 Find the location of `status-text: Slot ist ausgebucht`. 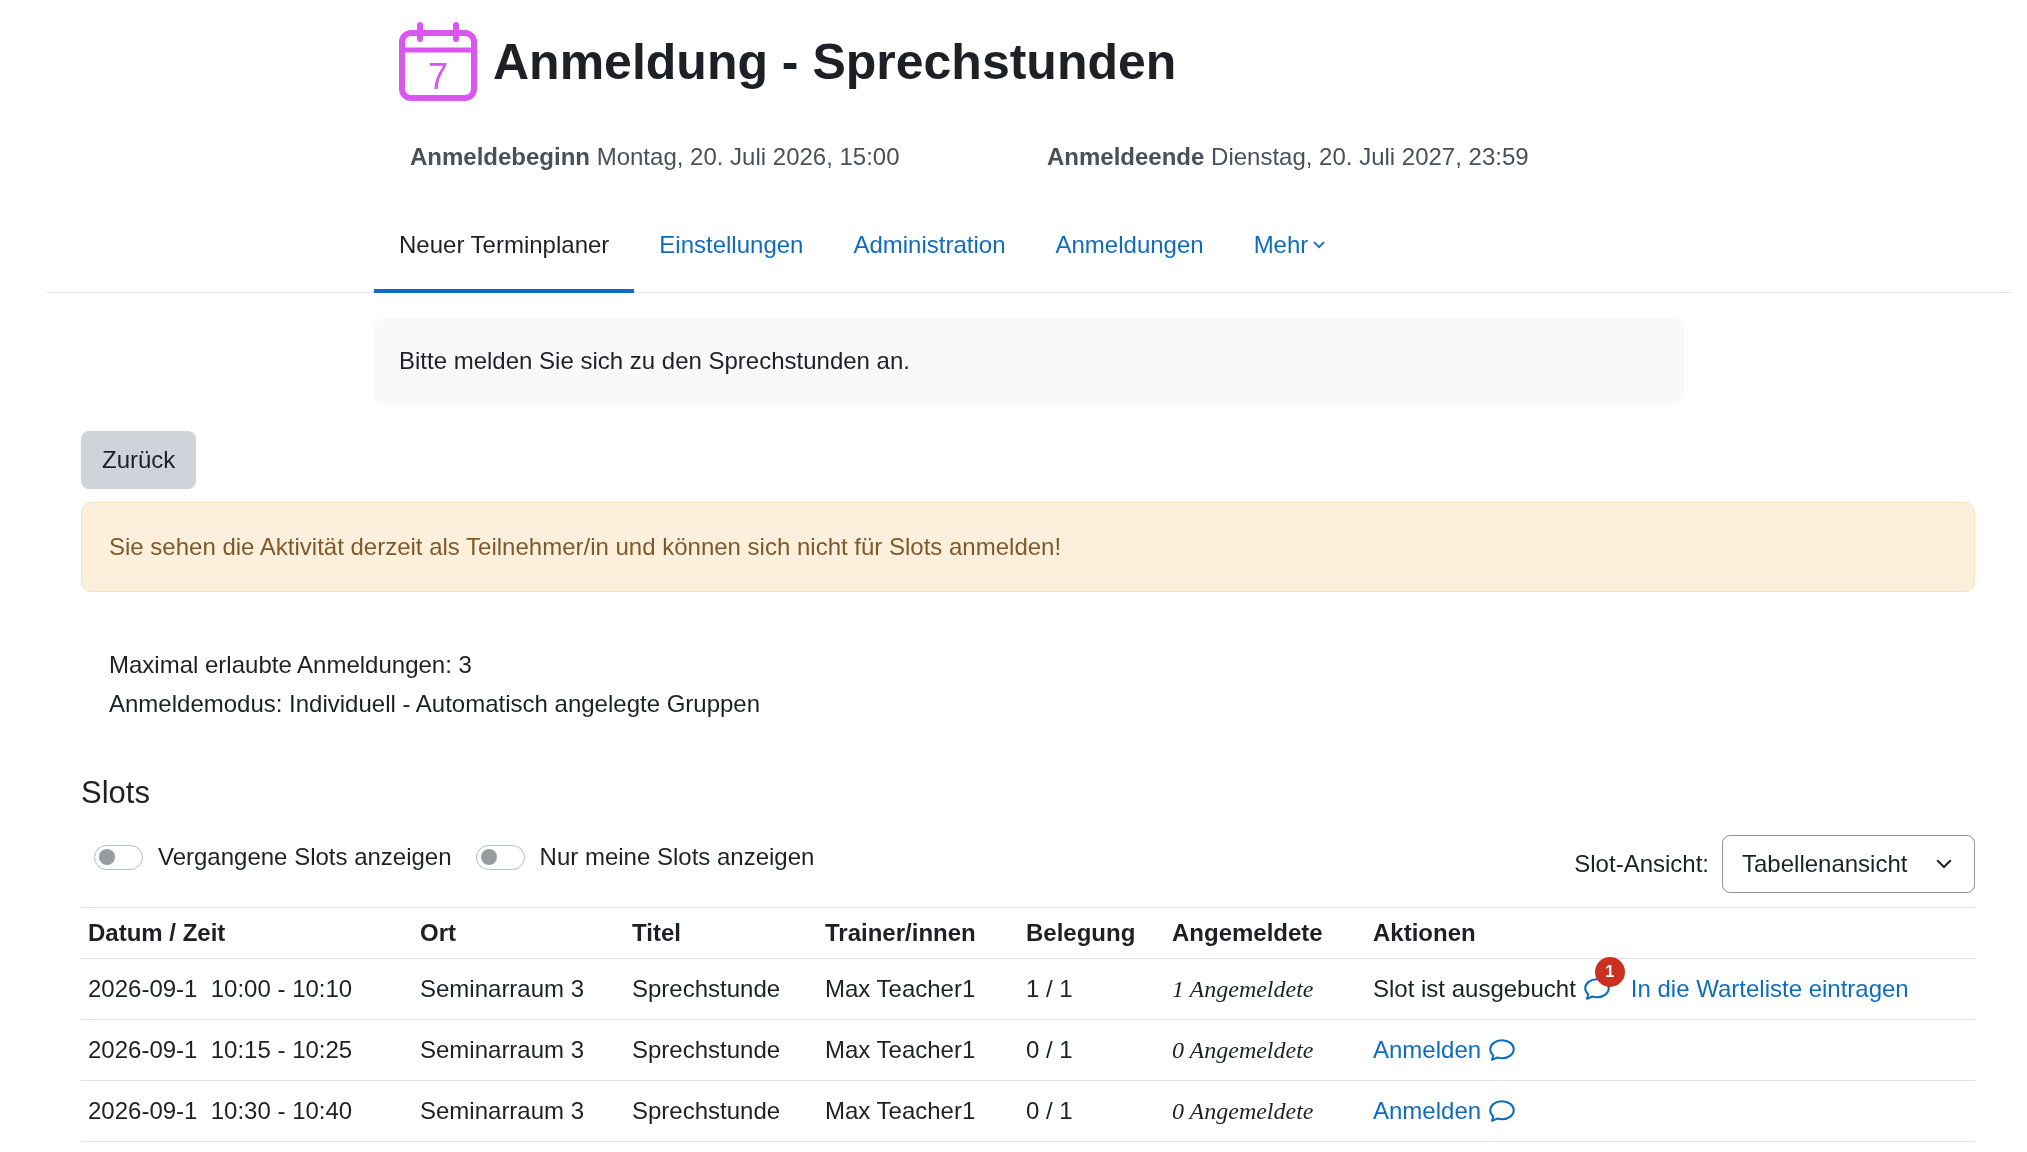

status-text: Slot ist ausgebucht is located at coordinates (1474, 989).